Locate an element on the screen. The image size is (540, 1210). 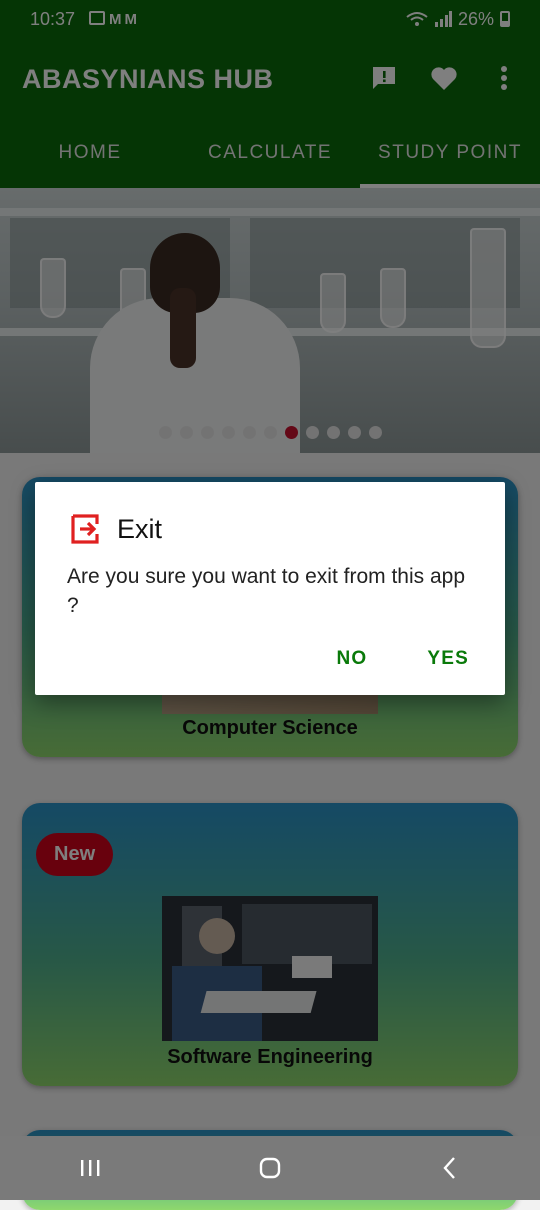
yes-button: YES is located at coordinates (448, 659).